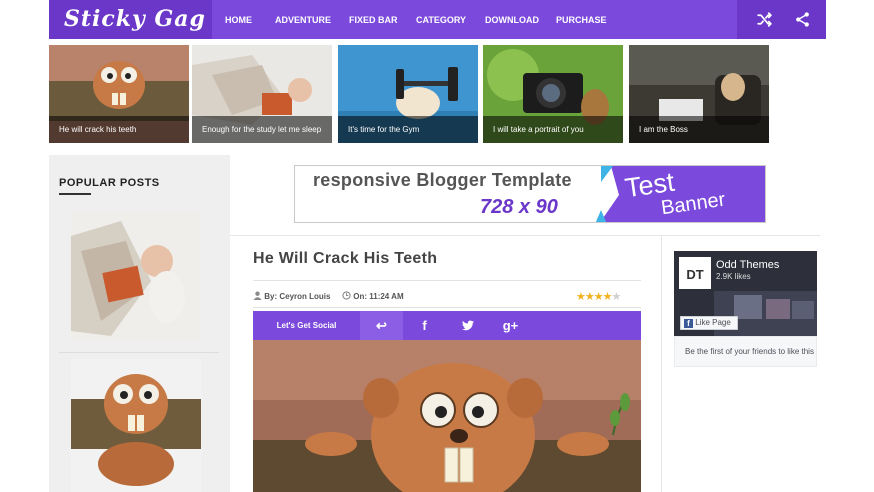 The image size is (874, 492). I want to click on facebook-likes-count: 2.9K likes, so click(733, 276).